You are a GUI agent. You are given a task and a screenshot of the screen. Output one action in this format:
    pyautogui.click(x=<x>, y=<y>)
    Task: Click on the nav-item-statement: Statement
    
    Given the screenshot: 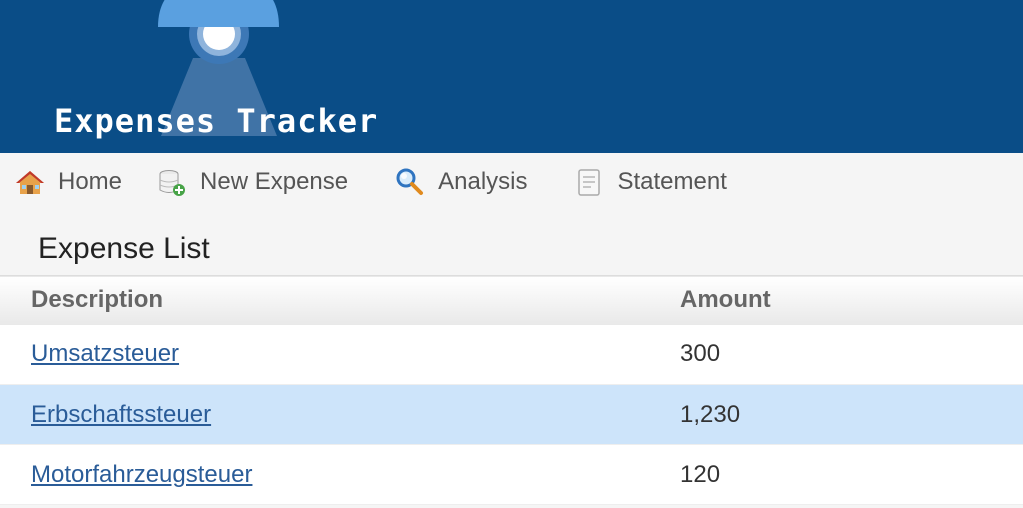 What is the action you would take?
    pyautogui.click(x=650, y=181)
    